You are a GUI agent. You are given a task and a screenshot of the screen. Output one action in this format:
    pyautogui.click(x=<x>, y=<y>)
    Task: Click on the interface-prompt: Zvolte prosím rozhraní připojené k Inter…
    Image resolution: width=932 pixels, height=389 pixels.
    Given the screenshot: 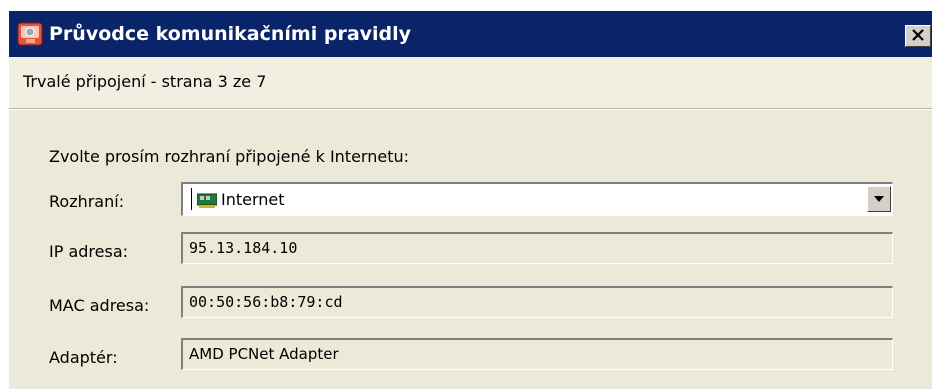 What is the action you would take?
    pyautogui.click(x=229, y=156)
    